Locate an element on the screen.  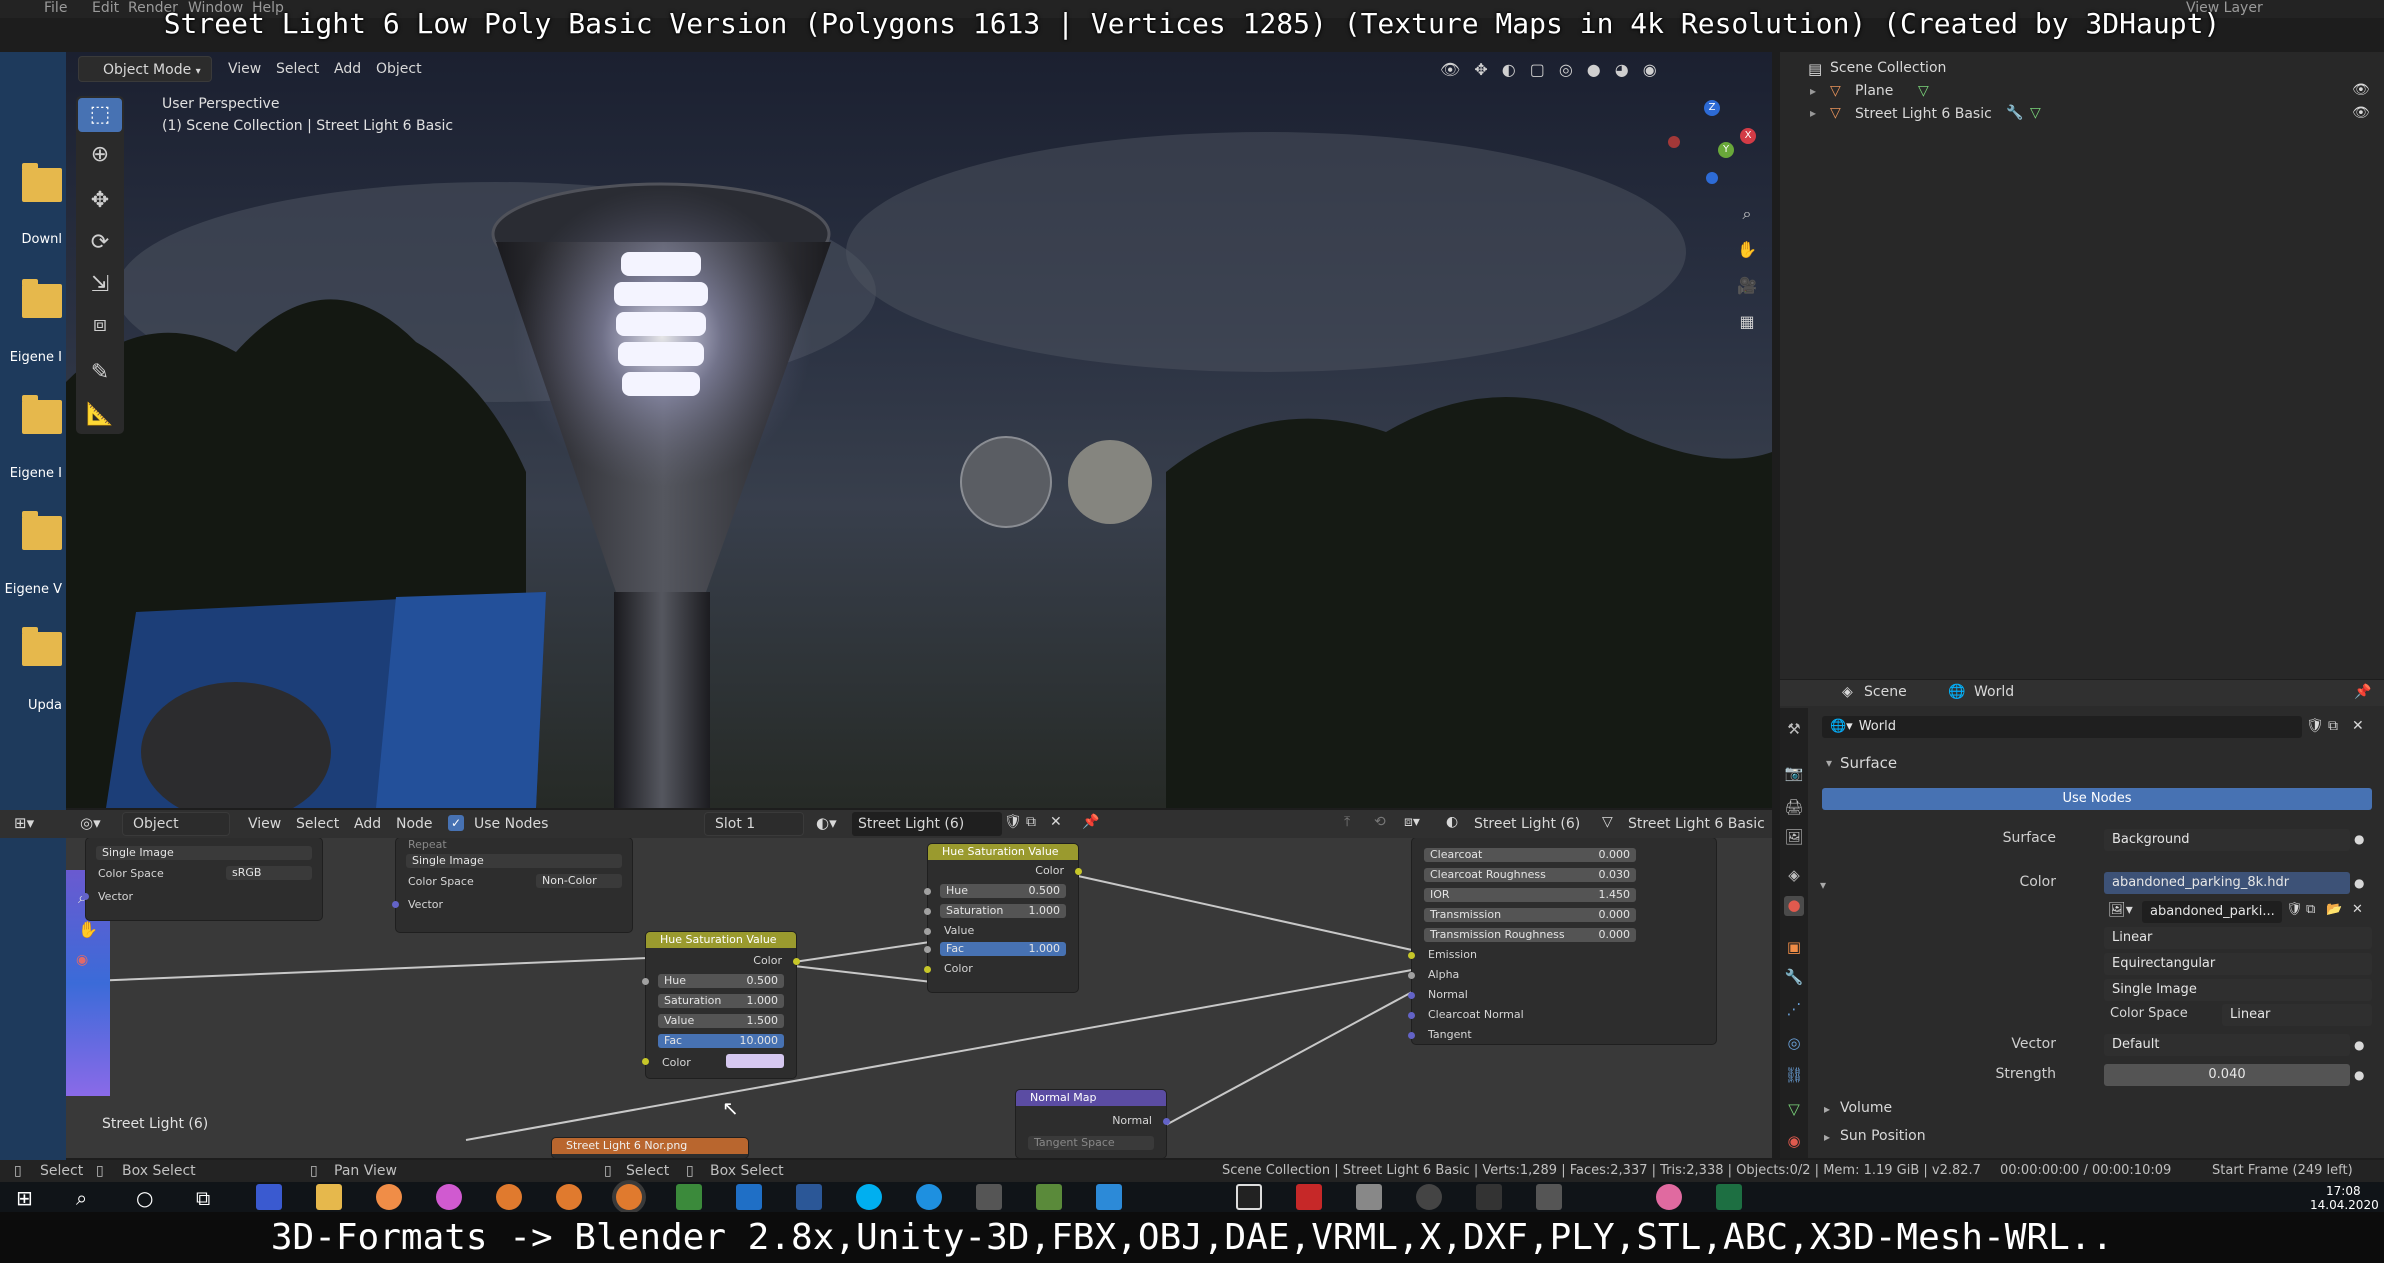
ior-field: IOR 1.450 is located at coordinates (1530, 895).